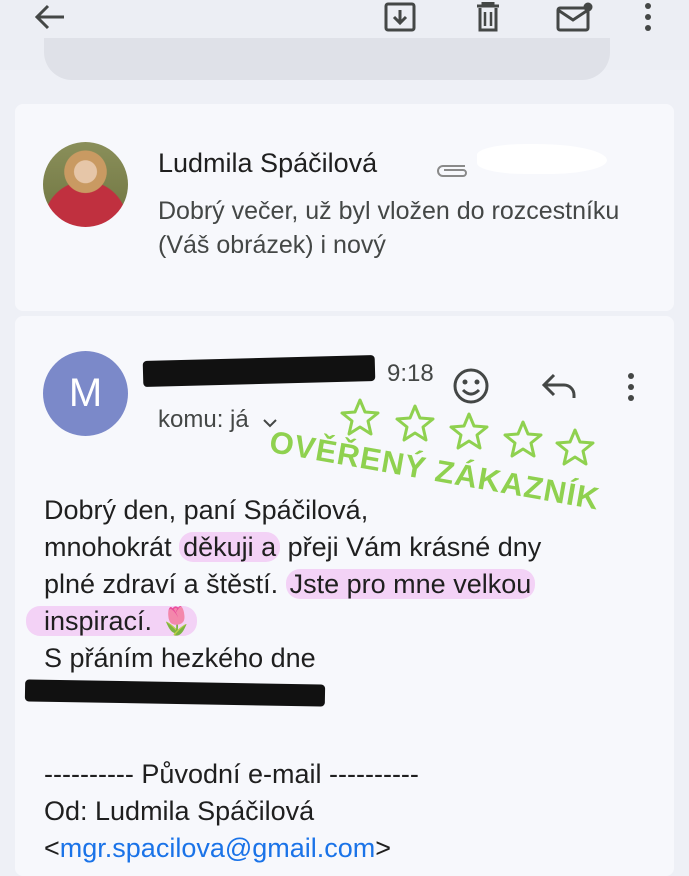 Image resolution: width=689 pixels, height=876 pixels. What do you see at coordinates (648, 17) in the screenshot?
I see `more-vert-icon` at bounding box center [648, 17].